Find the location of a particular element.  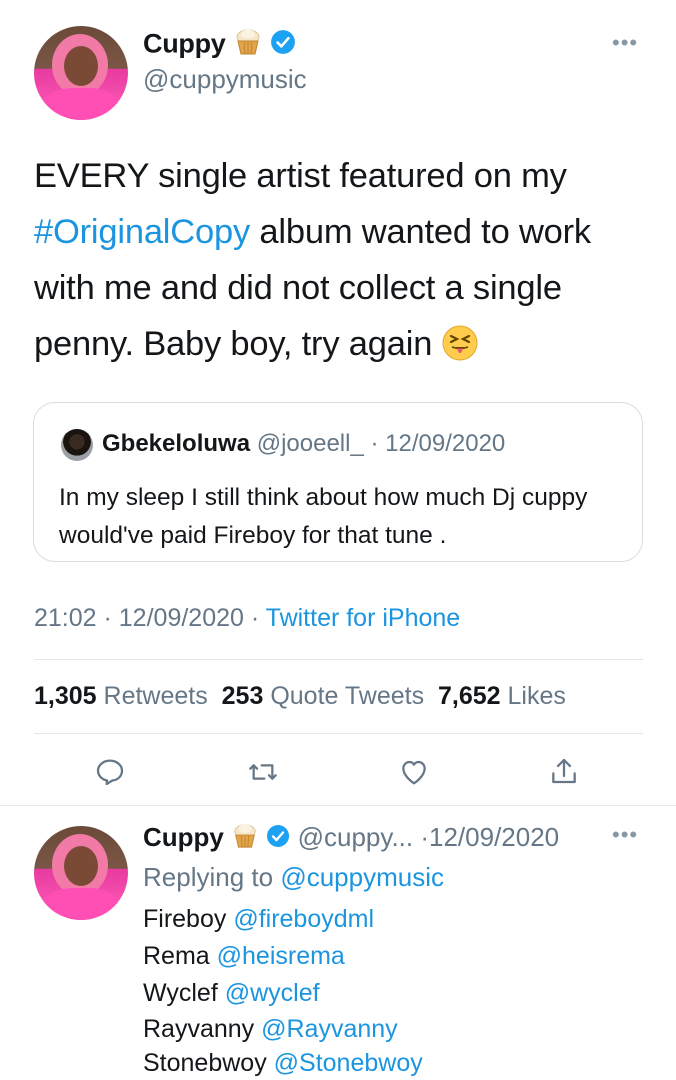

quote-tweets-label: Quote Tweets is located at coordinates (347, 696).